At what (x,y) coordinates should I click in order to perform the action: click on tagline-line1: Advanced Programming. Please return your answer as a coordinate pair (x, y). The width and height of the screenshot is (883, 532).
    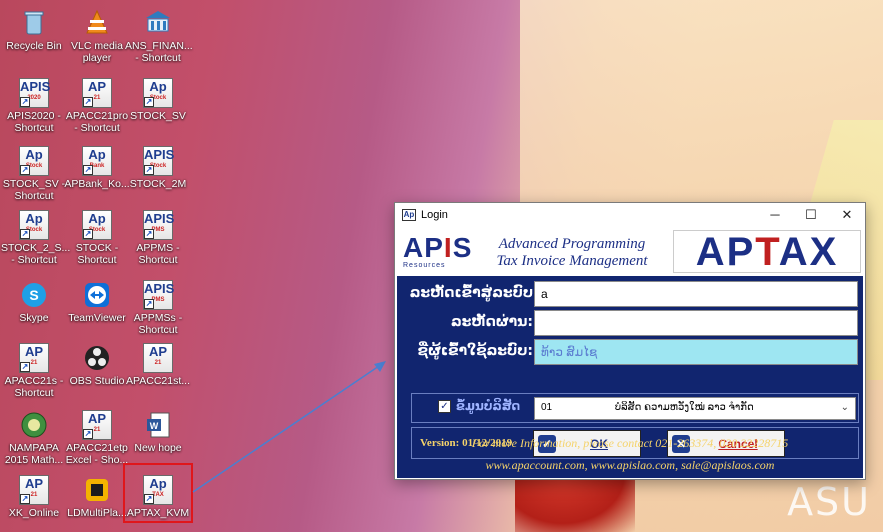
    Looking at the image, I should click on (572, 244).